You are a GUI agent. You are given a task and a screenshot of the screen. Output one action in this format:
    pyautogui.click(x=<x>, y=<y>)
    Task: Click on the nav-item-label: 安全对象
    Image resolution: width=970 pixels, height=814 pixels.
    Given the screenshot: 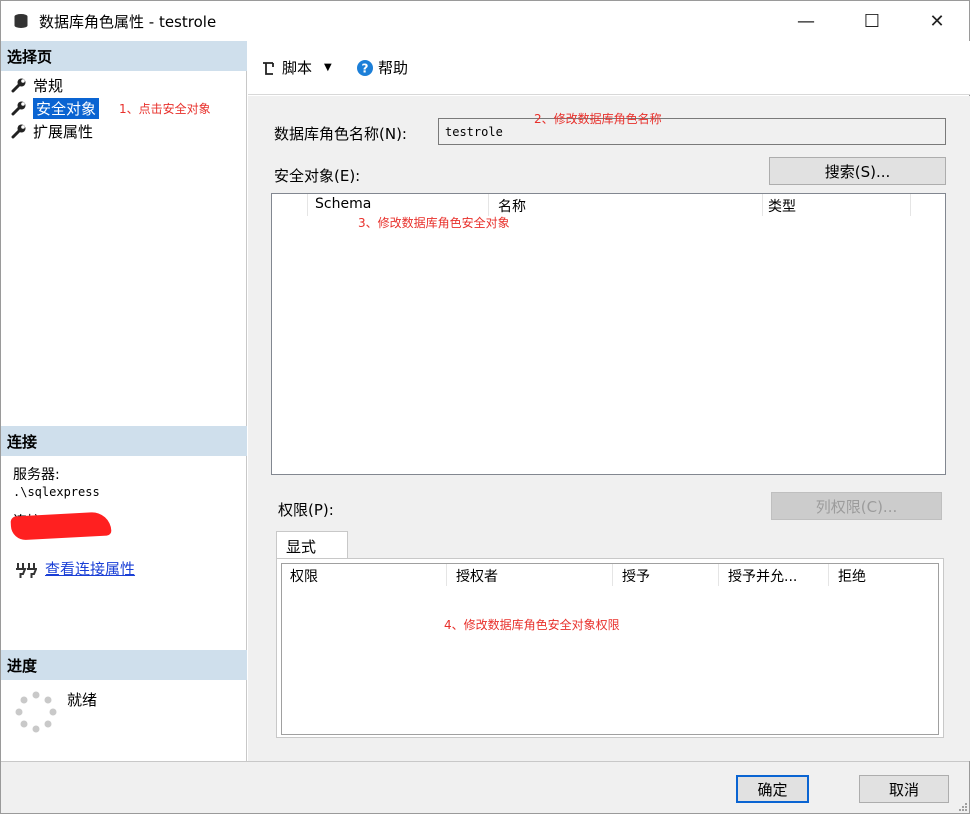 What is the action you would take?
    pyautogui.click(x=66, y=108)
    